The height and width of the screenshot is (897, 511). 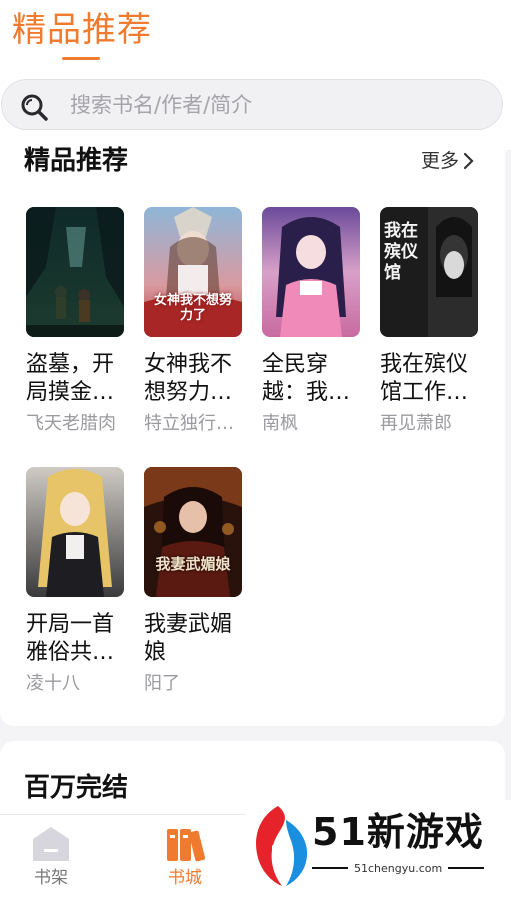 I want to click on section-title: 精品推荐, so click(x=76, y=161).